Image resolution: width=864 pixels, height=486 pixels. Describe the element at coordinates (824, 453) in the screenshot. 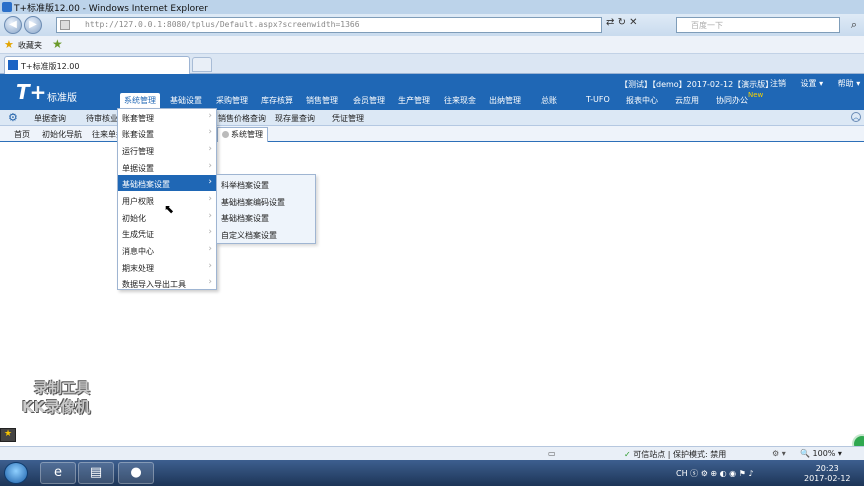

I see `zoom-value: 100%` at that location.